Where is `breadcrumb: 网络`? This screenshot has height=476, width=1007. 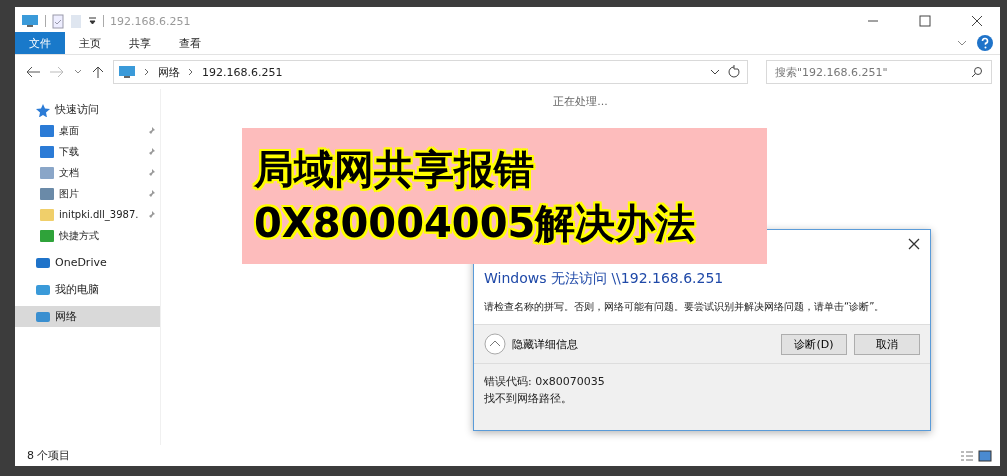
breadcrumb: 网络 is located at coordinates (169, 72).